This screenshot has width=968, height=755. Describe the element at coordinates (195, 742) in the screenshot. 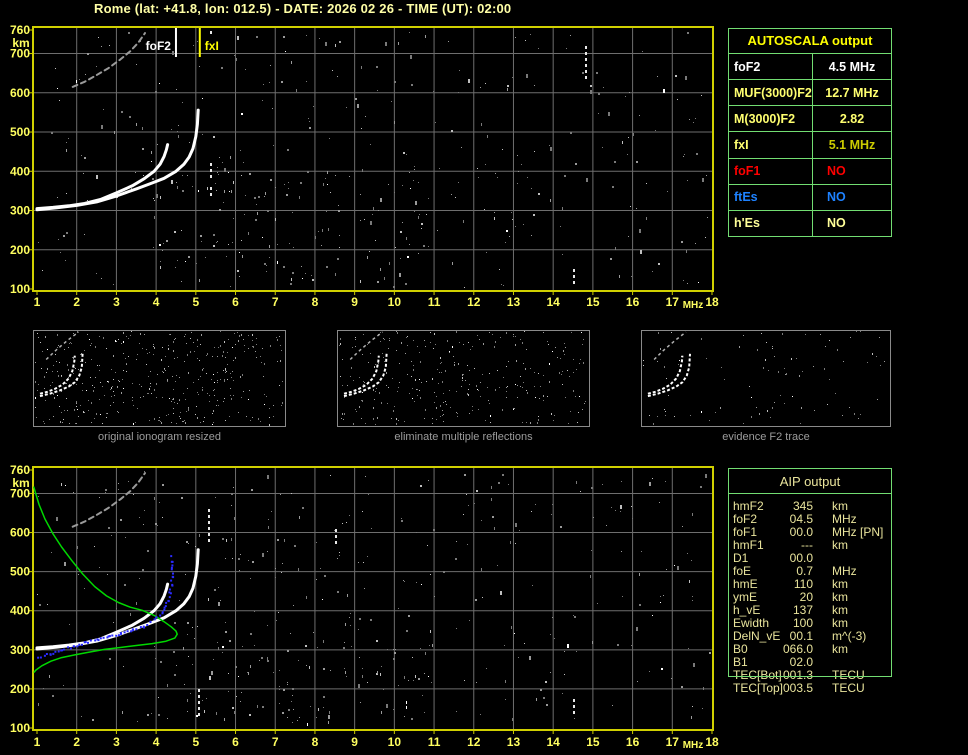

I see `x-tick-label: 5` at that location.